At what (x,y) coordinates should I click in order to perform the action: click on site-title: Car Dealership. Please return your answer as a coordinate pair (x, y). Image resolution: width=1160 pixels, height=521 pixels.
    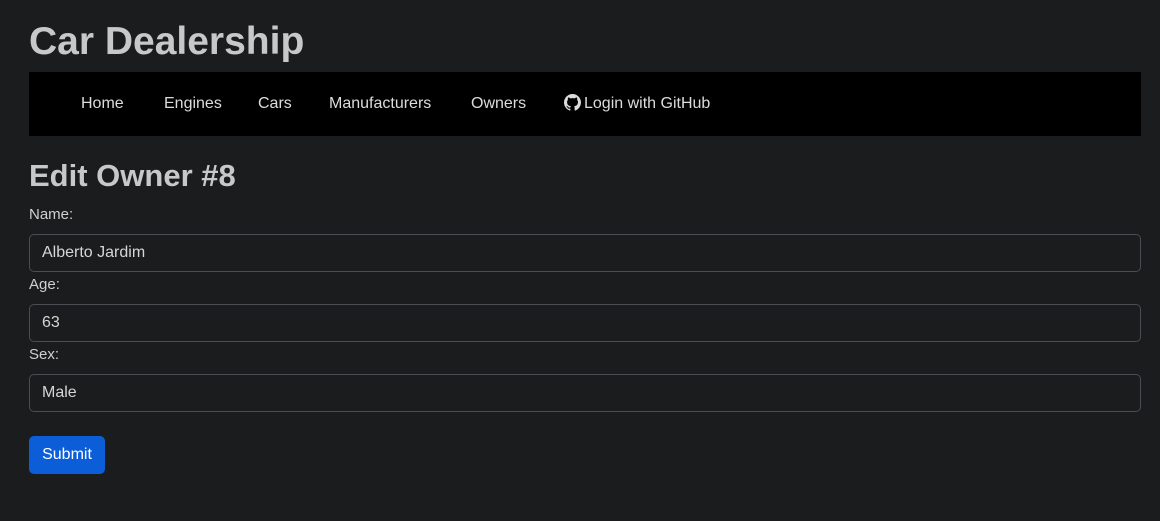
    Looking at the image, I should click on (167, 41).